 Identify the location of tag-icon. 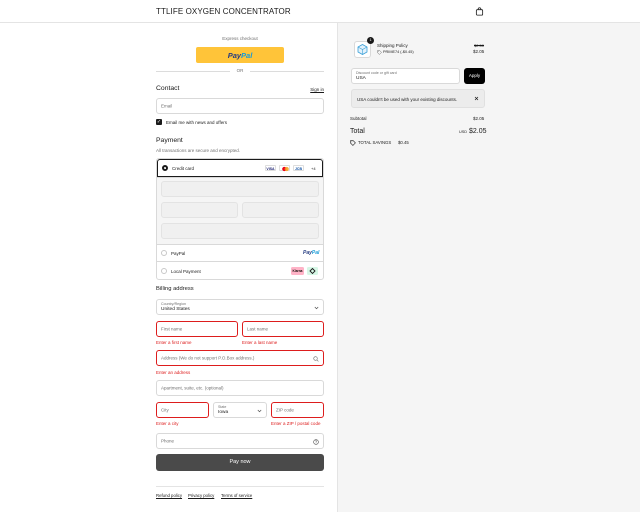
(379, 52).